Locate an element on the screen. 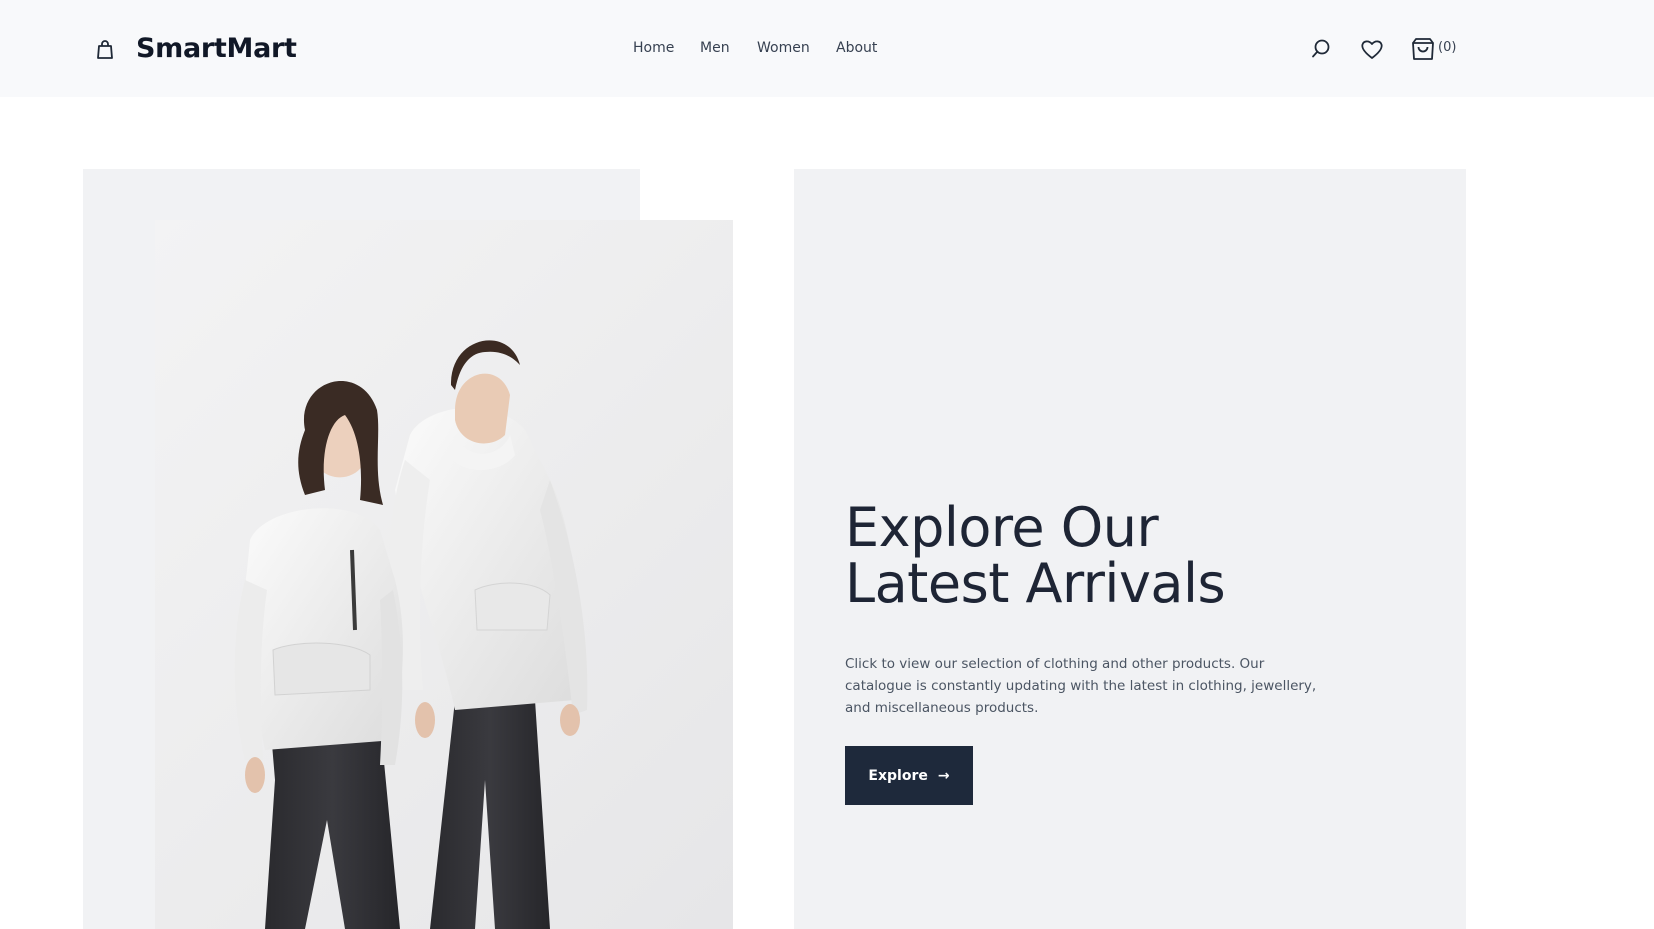 The height and width of the screenshot is (929, 1654). models-illustration is located at coordinates (411, 634).